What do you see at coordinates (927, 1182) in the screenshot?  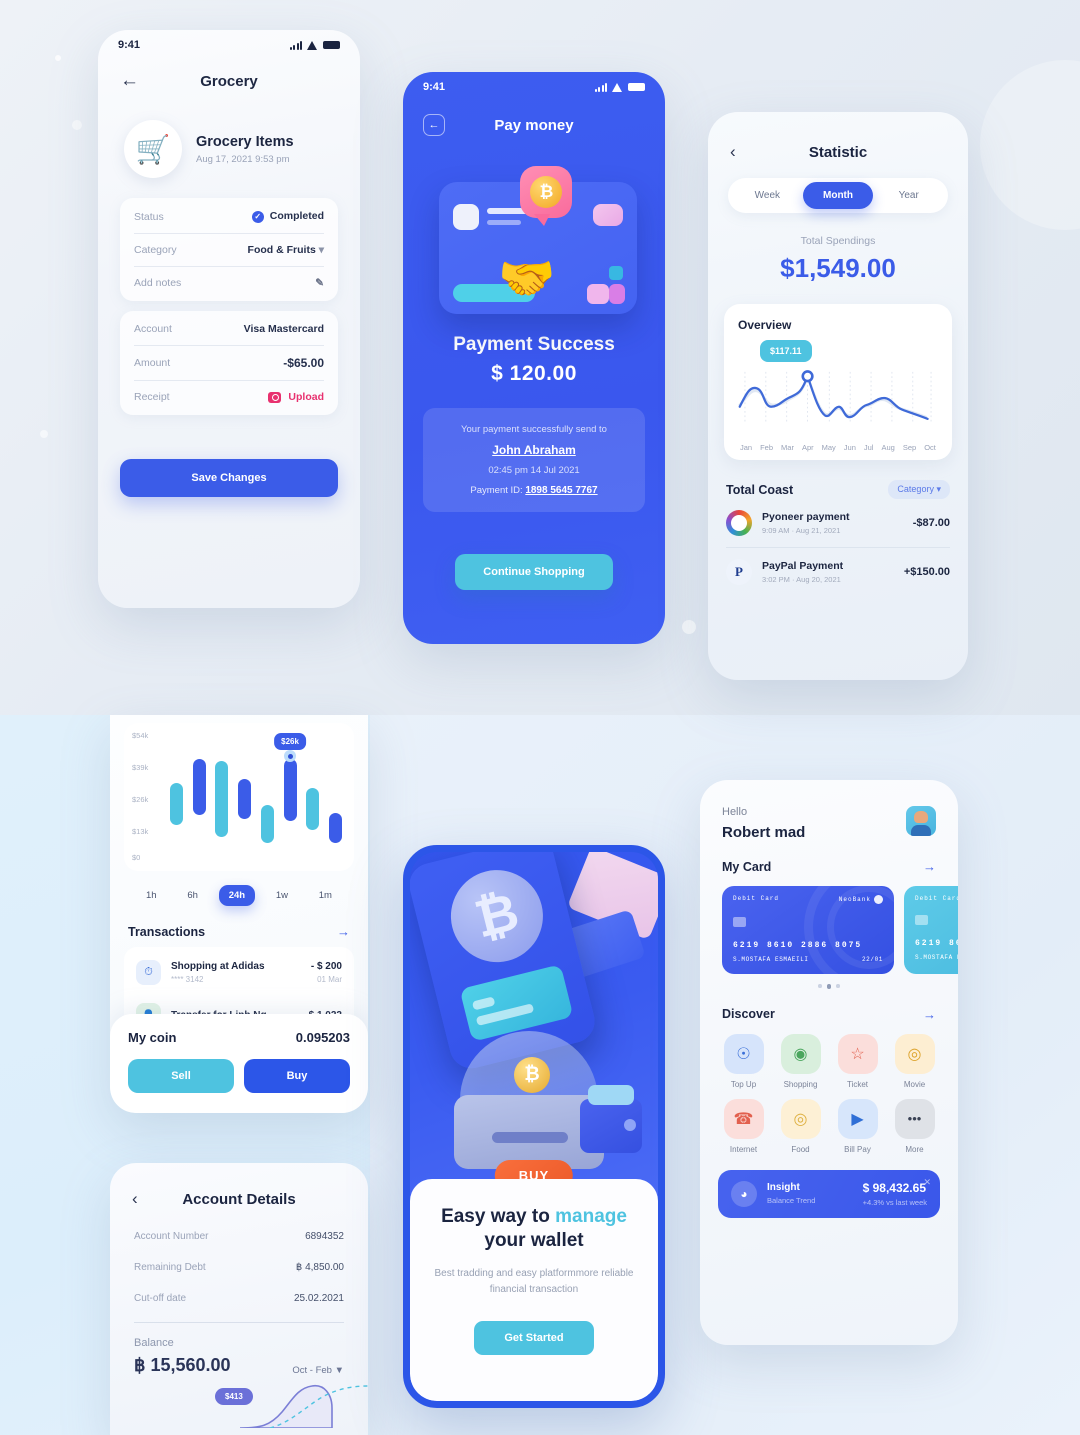 I see `close-icon: ✕` at bounding box center [927, 1182].